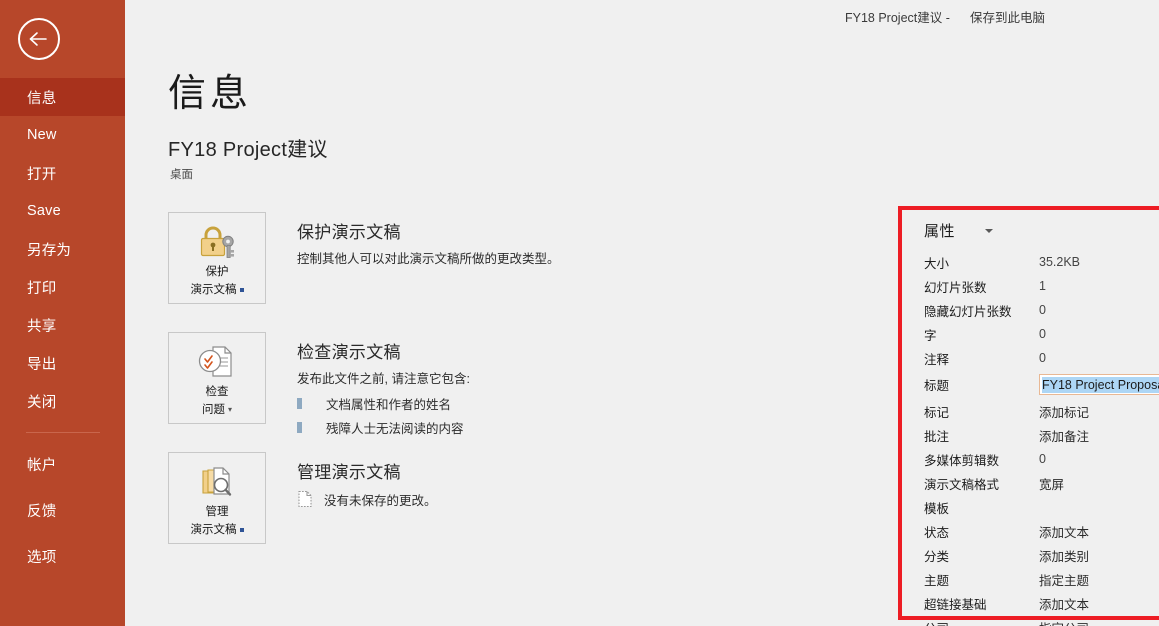 The height and width of the screenshot is (626, 1159). I want to click on property-value-editable: 指定公司, so click(1064, 622).